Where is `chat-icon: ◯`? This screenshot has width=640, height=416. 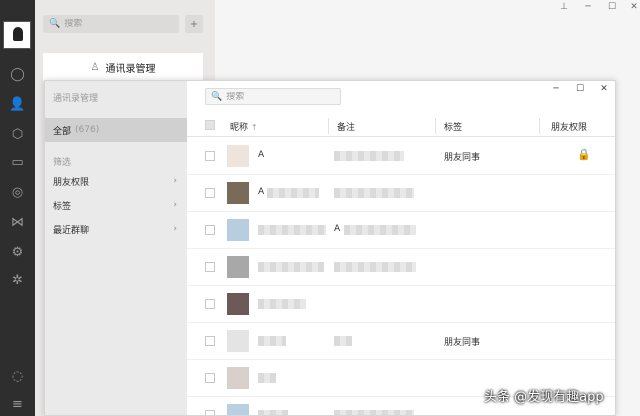
chat-icon: ◯ is located at coordinates (17, 74).